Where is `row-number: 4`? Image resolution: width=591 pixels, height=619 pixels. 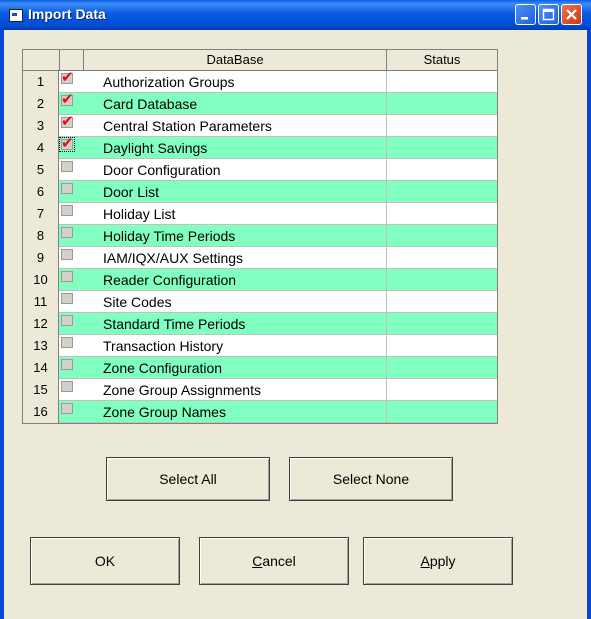
row-number: 4 is located at coordinates (41, 148).